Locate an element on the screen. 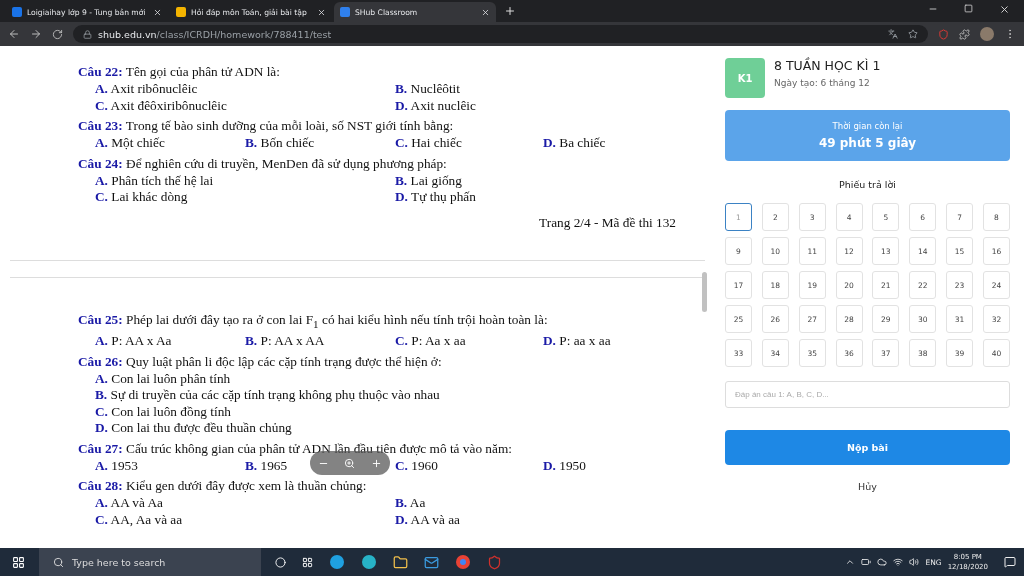  back-icon is located at coordinates (14, 34).